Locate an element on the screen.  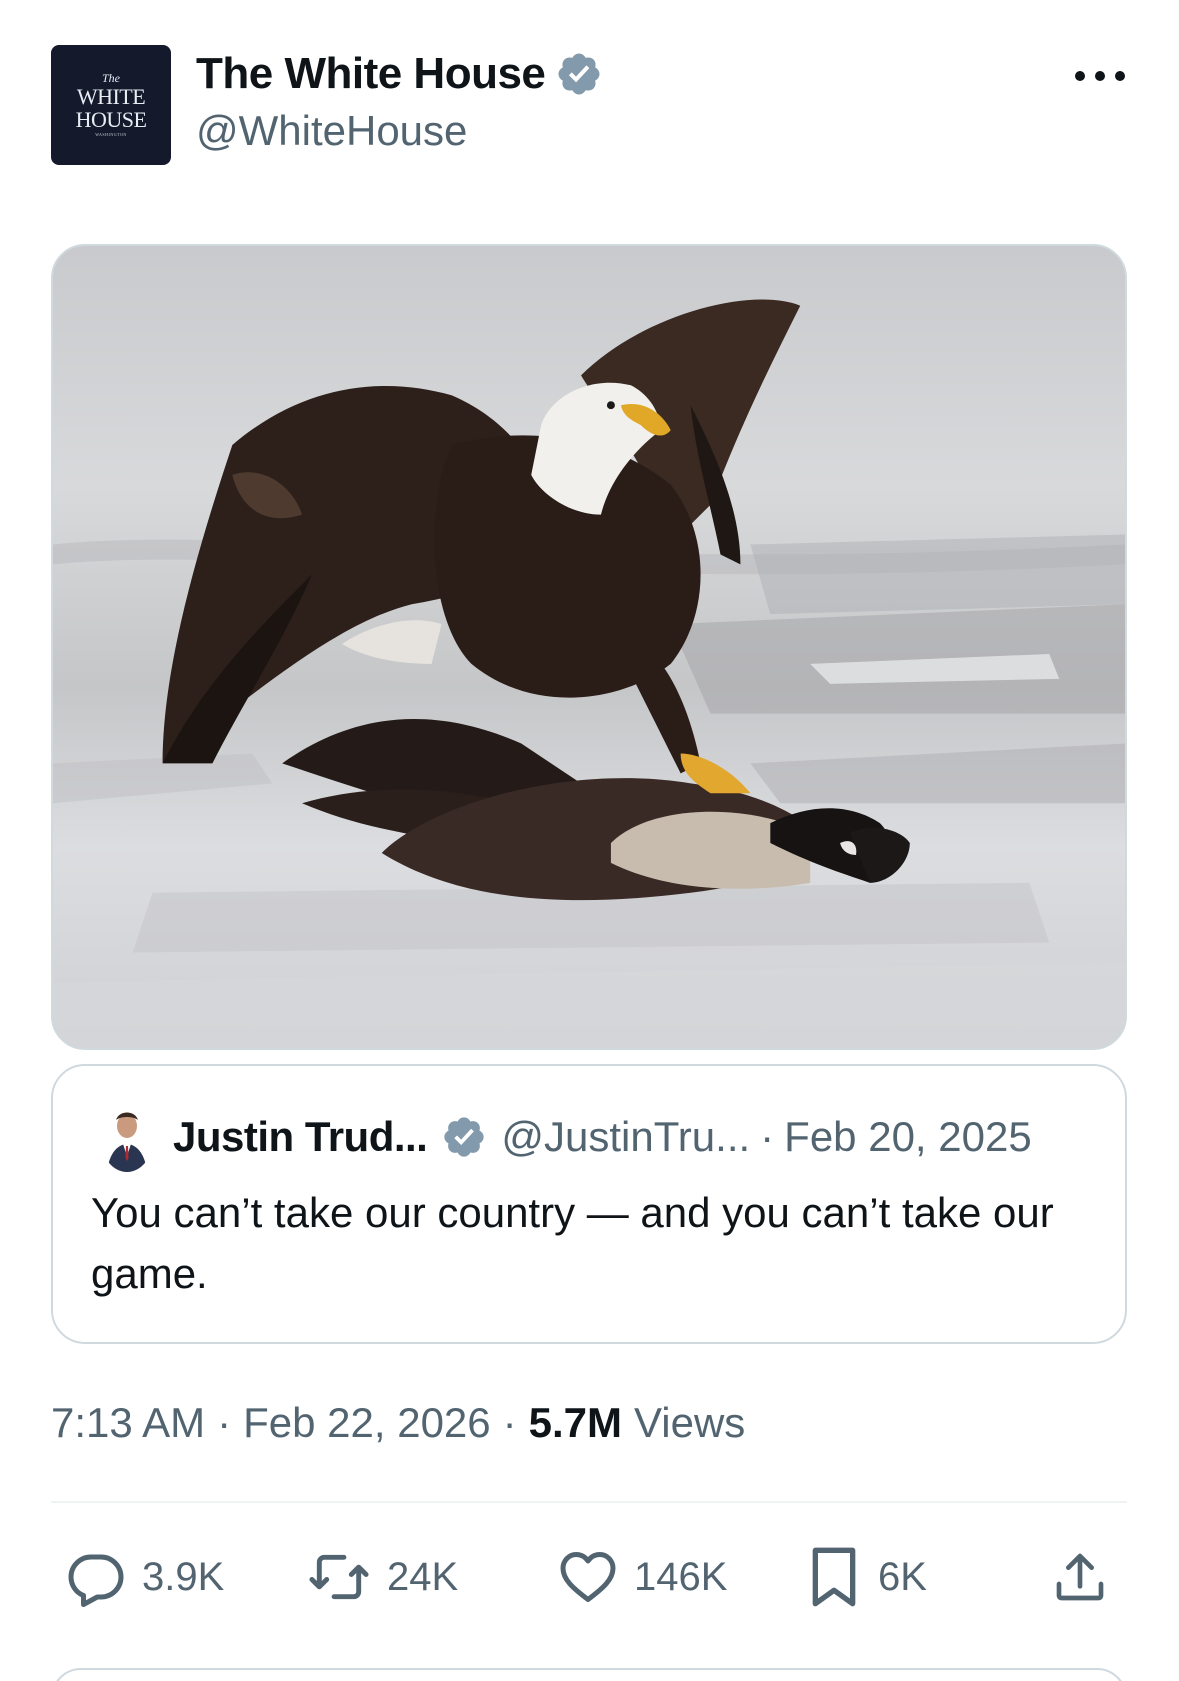
heart-icon is located at coordinates (588, 1577).